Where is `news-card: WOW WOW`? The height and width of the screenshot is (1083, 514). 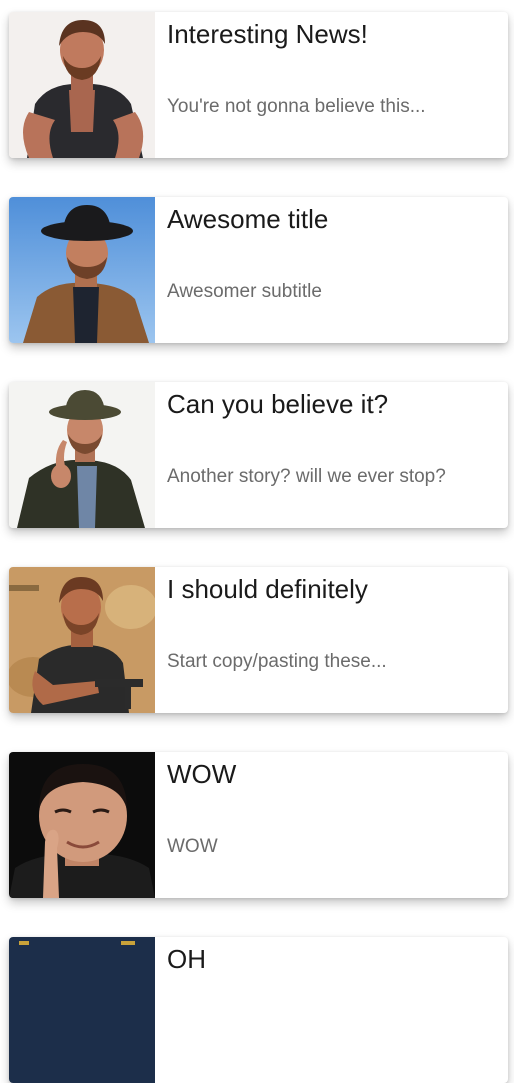 news-card: WOW WOW is located at coordinates (258, 825).